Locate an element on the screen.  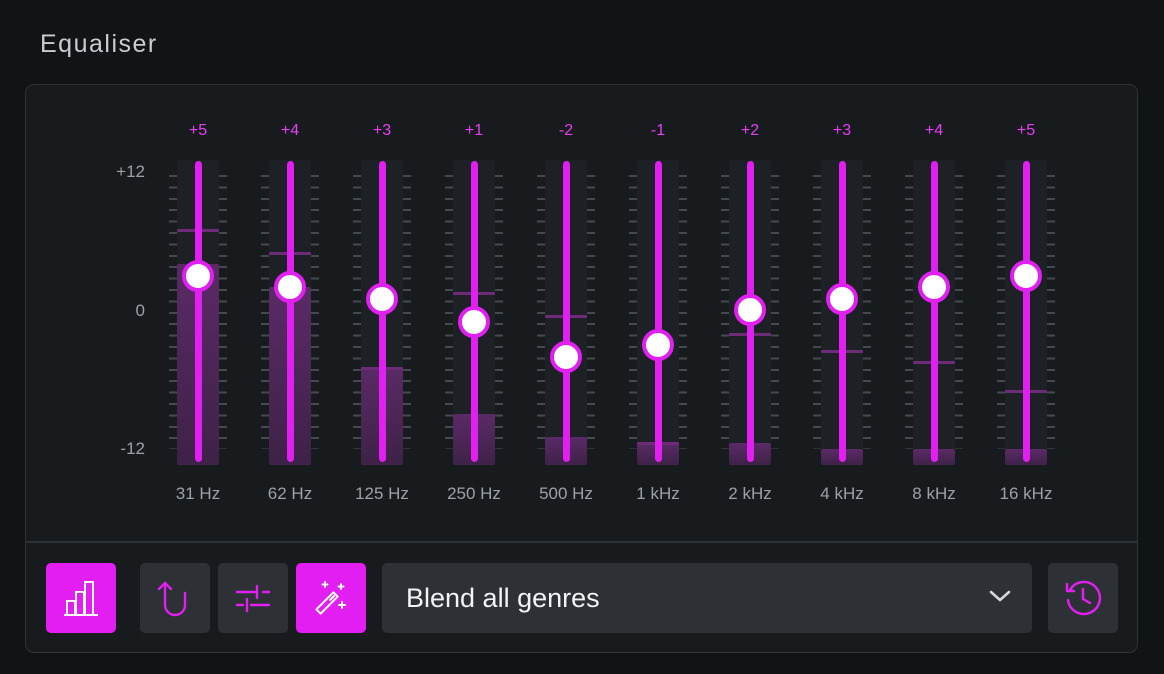
history-button is located at coordinates (1083, 598).